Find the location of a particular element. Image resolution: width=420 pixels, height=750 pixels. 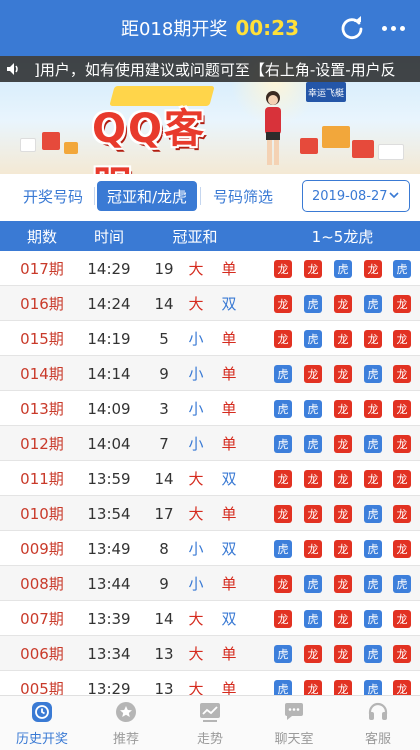

nav-label: 推荐 is located at coordinates (125, 739).